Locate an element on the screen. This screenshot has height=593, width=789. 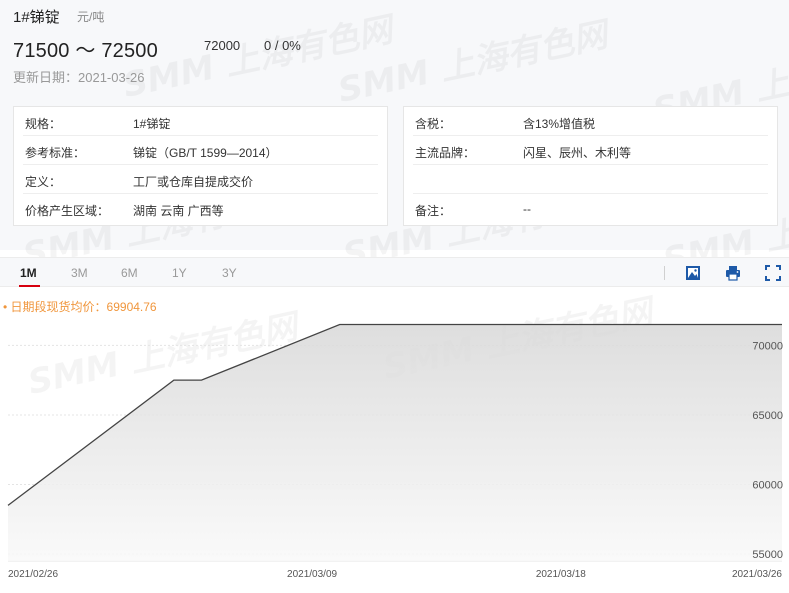
spec-table-right: 含税： 含13%增值税 主流品牌： 闪星、辰州、木利等 备注： -- is located at coordinates (590, 166).